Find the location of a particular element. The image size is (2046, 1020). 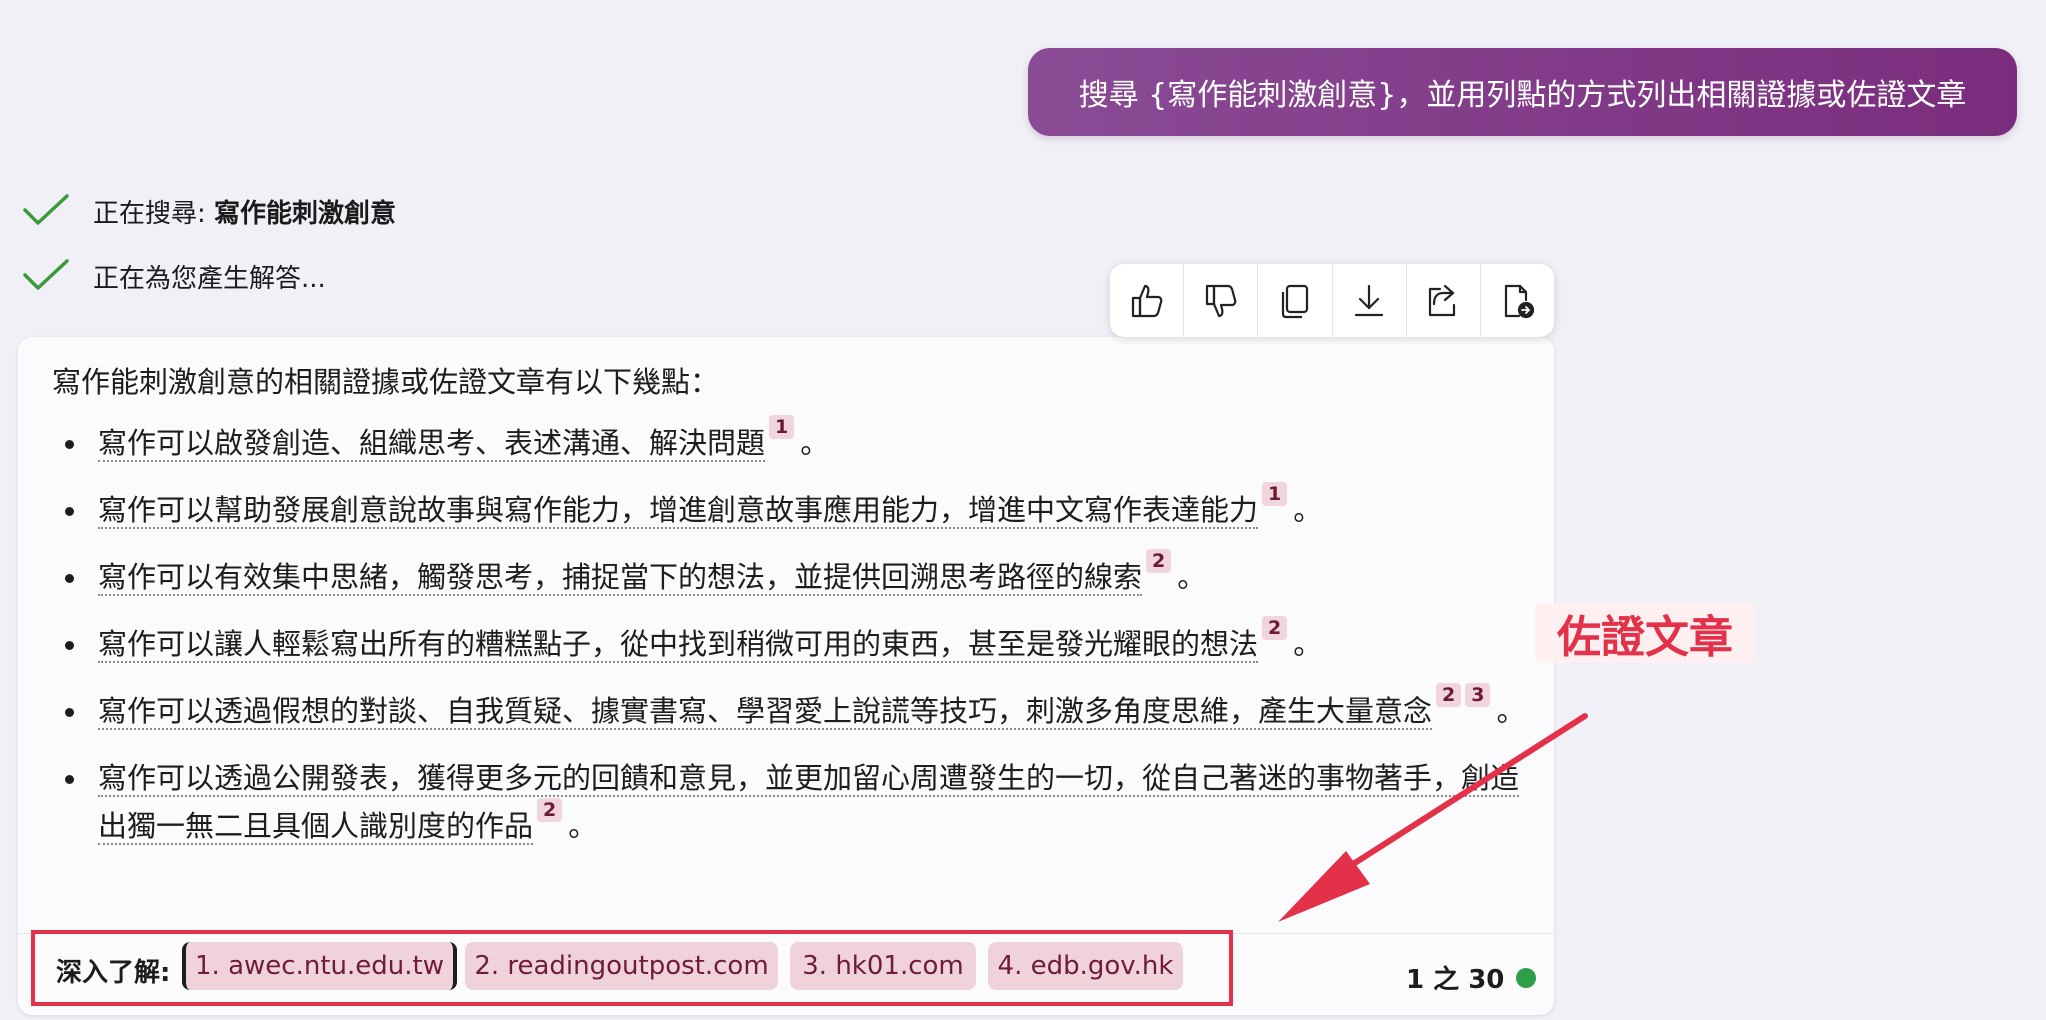

list-item: 寫作可以有效集中思緒，觸發思考，捕捉當下的想法，並提供回溯思考路徑的線索 2。 is located at coordinates (792, 575).